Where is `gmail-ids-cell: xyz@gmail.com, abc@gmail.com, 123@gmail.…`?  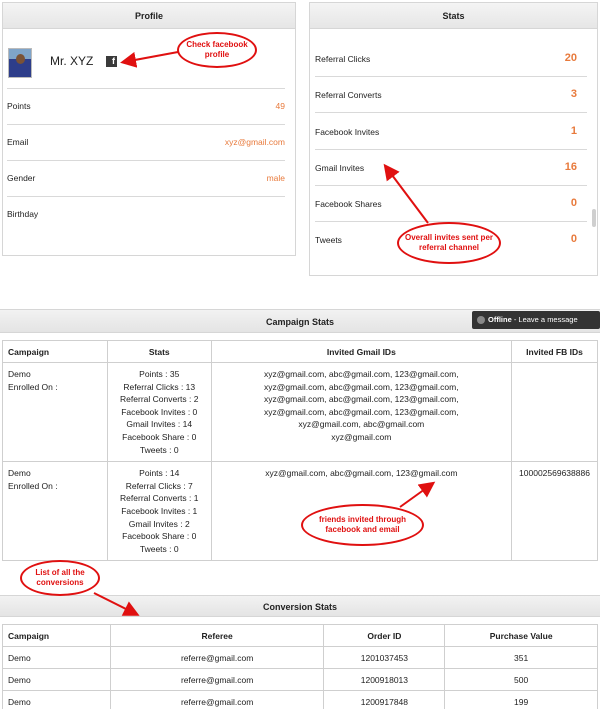
gmail-ids-cell: xyz@gmail.com, abc@gmail.com, 123@gmail.… is located at coordinates (361, 412).